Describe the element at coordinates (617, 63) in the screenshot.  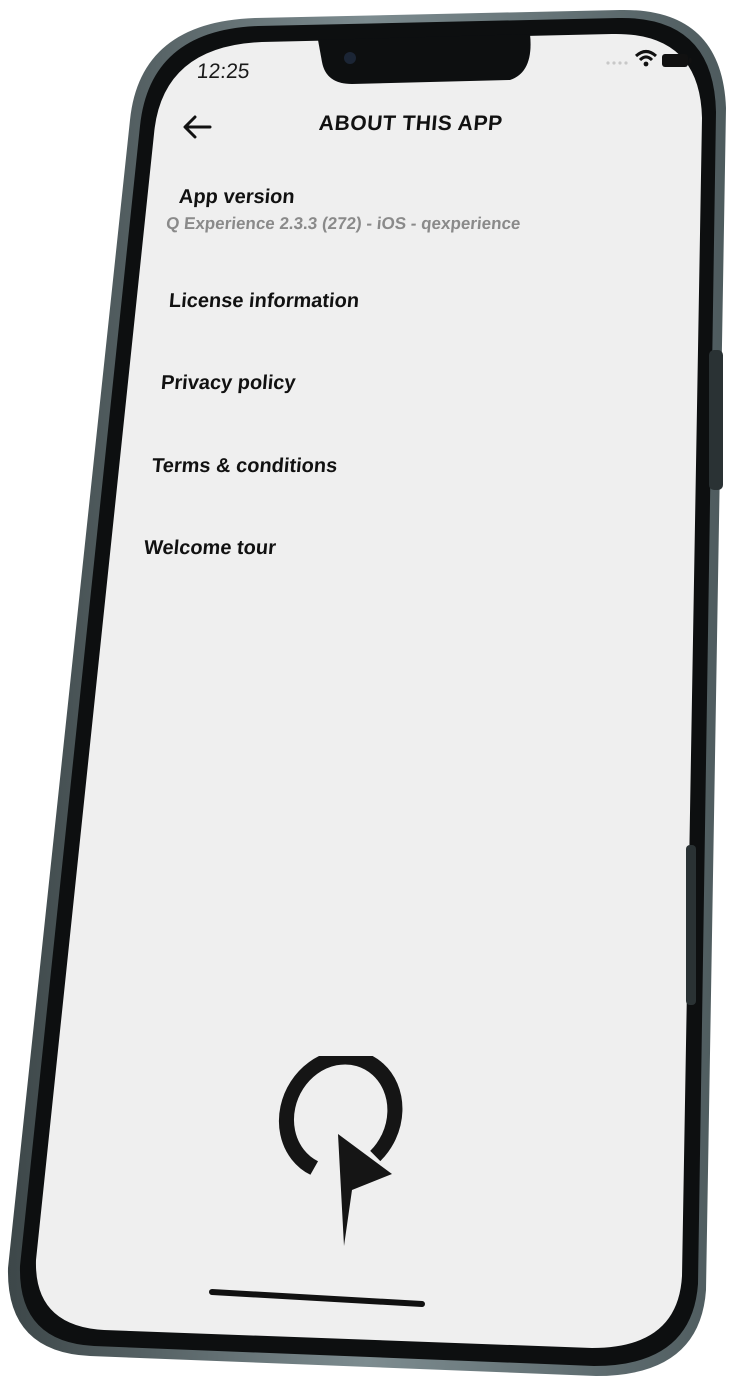
I see `cellular-dots-icon` at that location.